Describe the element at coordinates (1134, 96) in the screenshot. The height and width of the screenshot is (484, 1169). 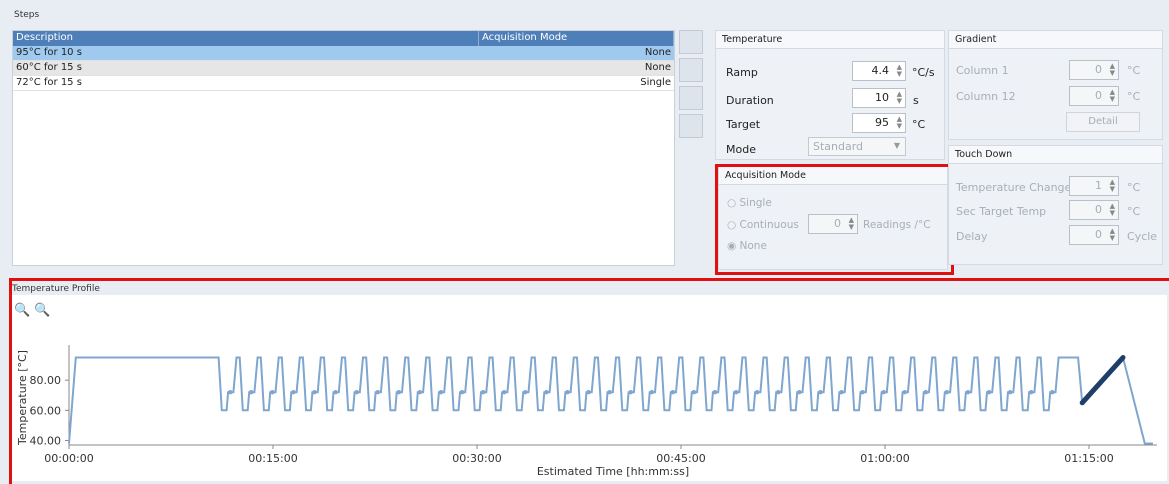
I see `column12-unit: °C` at that location.